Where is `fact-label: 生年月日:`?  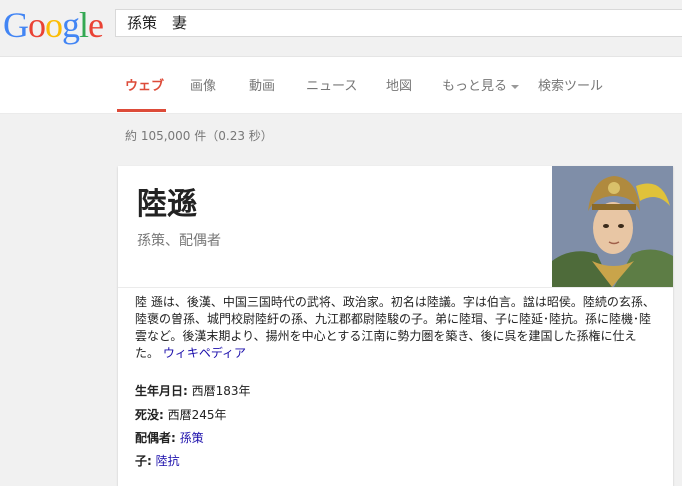
fact-label: 生年月日: is located at coordinates (161, 391).